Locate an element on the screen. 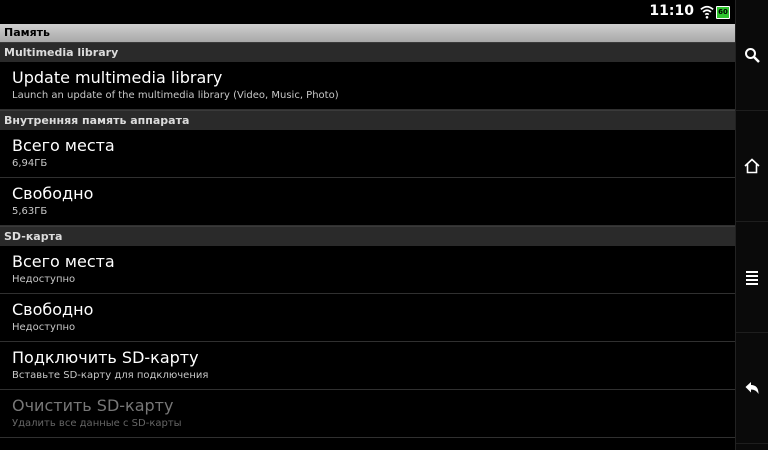 The width and height of the screenshot is (768, 450). back-icon is located at coordinates (752, 388).